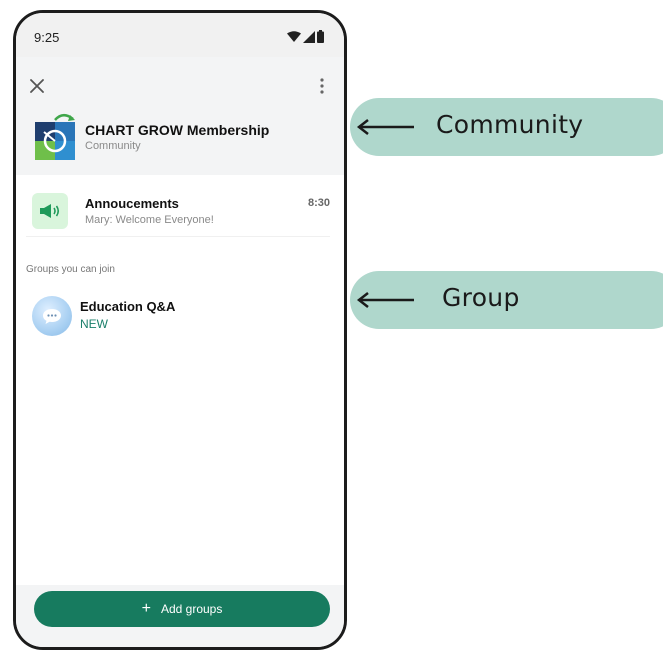 Image resolution: width=663 pixels, height=650 pixels. I want to click on community-callout-label: Community, so click(510, 124).